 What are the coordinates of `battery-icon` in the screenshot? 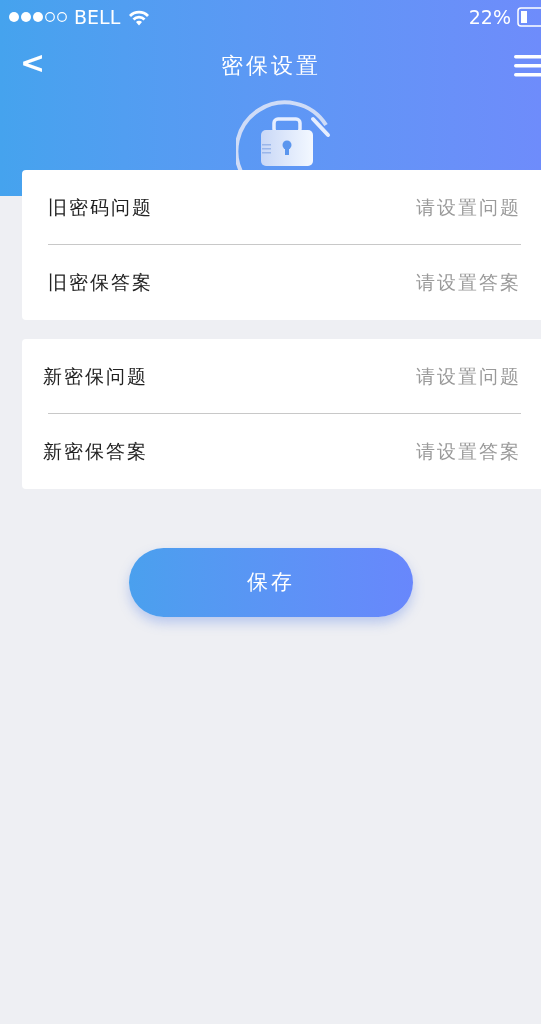 It's located at (529, 17).